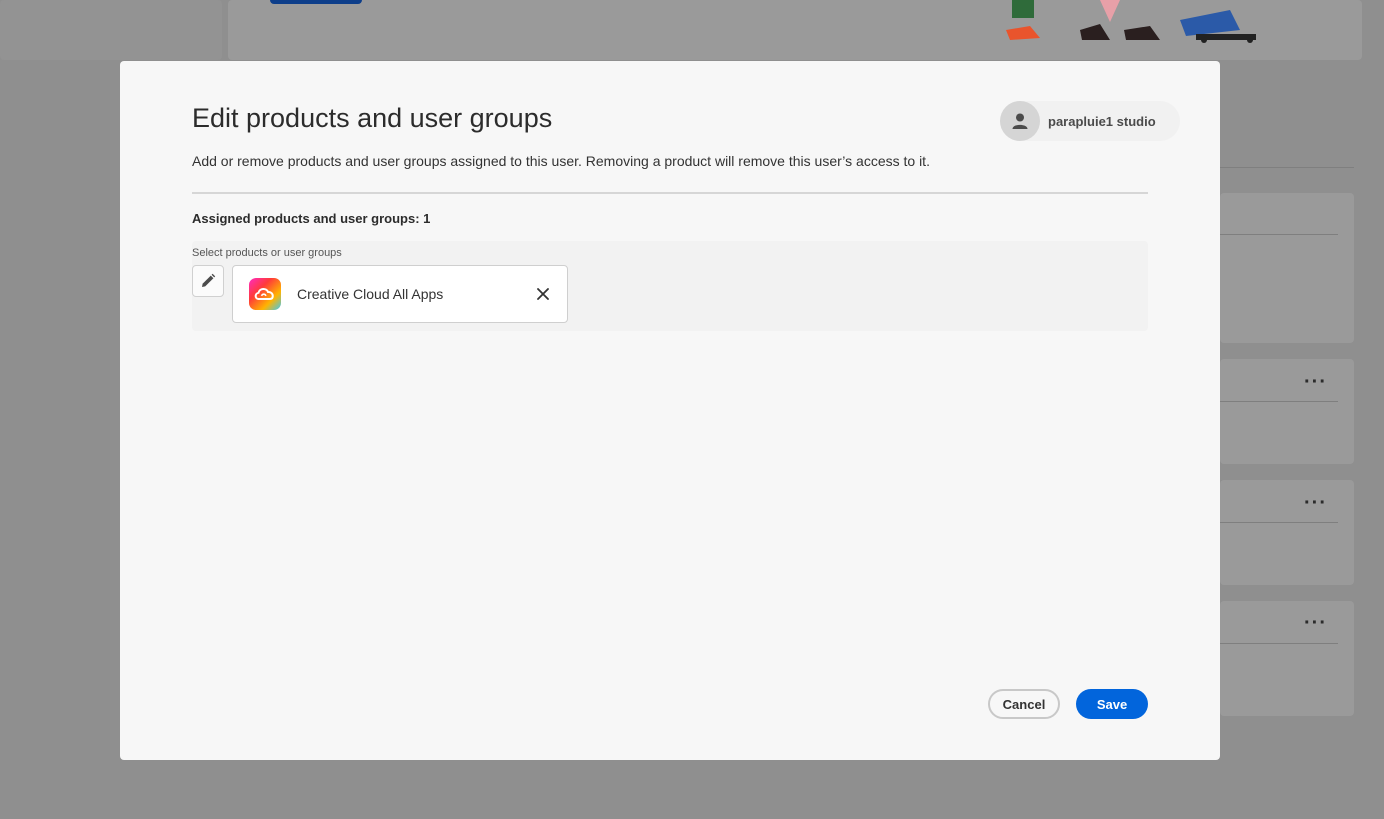 This screenshot has width=1384, height=819. Describe the element at coordinates (370, 294) in the screenshot. I see `product-name: Creative Cloud All Apps` at that location.